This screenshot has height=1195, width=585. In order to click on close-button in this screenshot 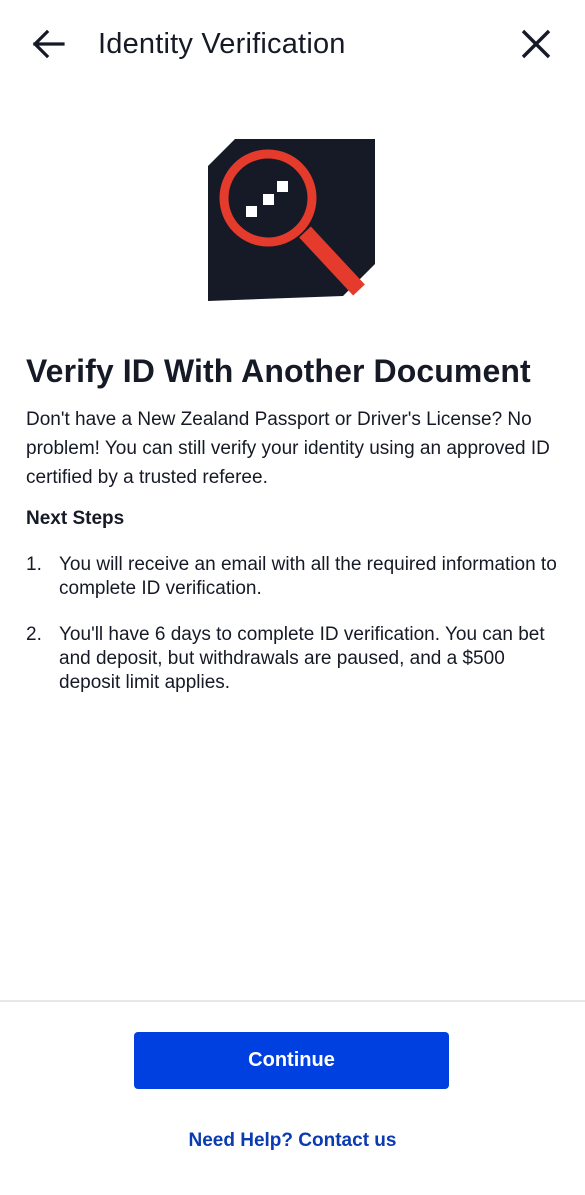, I will do `click(536, 44)`.